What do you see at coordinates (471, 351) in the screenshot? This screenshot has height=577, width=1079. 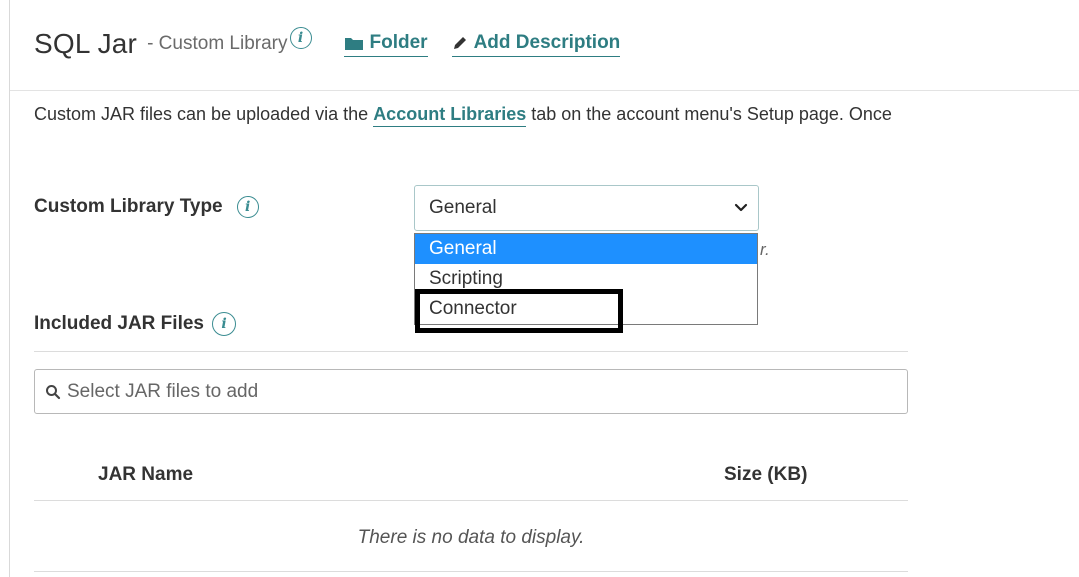 I see `section-divider` at bounding box center [471, 351].